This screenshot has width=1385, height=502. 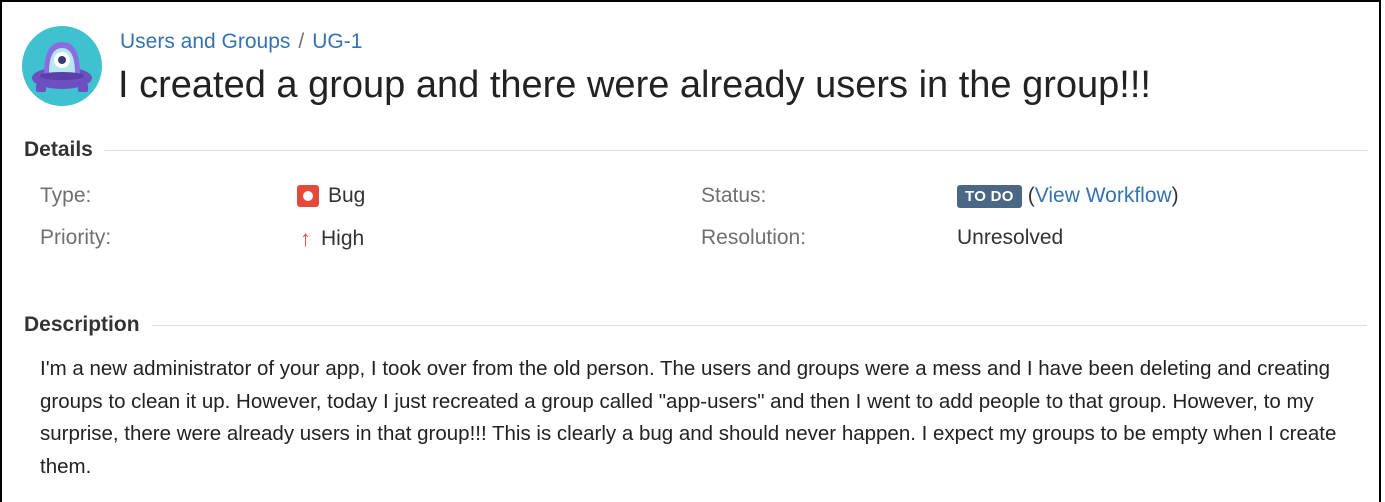 I want to click on priority-value-text: High, so click(x=343, y=238).